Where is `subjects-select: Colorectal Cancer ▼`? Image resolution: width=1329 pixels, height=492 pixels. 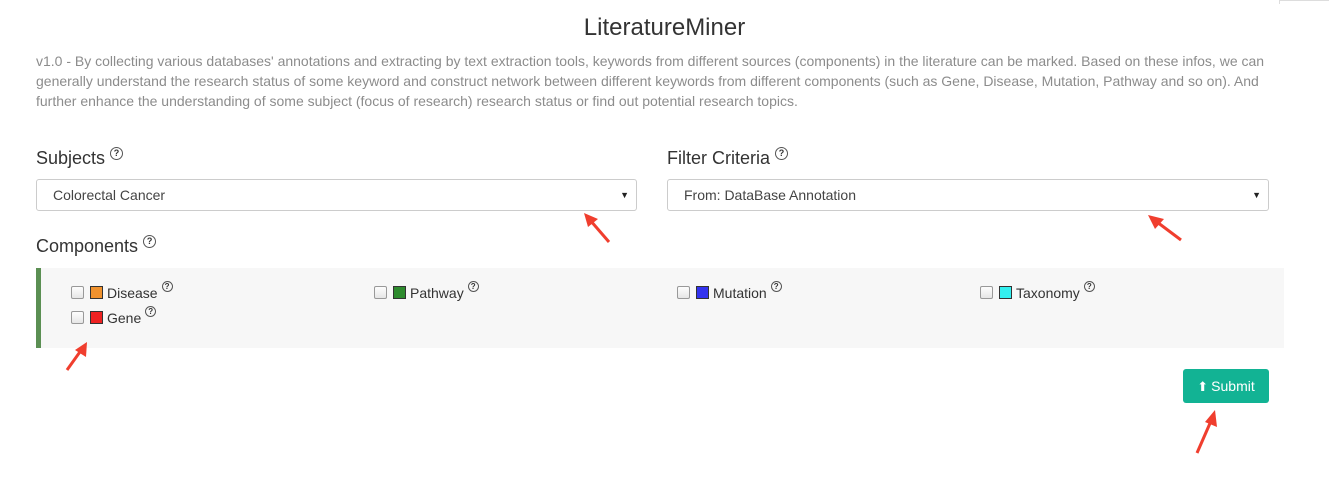
subjects-select: Colorectal Cancer ▼ is located at coordinates (336, 195).